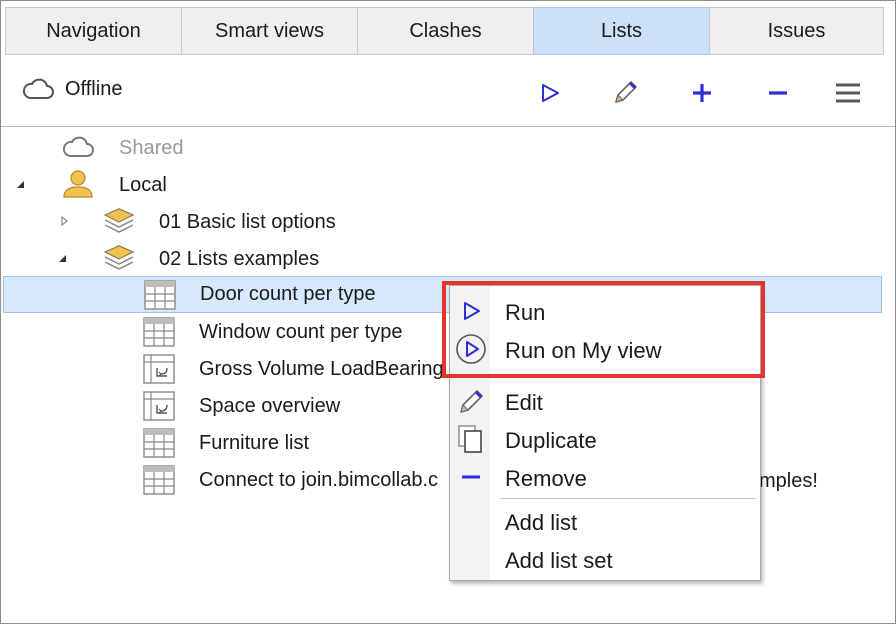 The image size is (896, 624). Describe the element at coordinates (448, 259) in the screenshot. I see `tree-node-list-set: 02 Lists examples` at that location.